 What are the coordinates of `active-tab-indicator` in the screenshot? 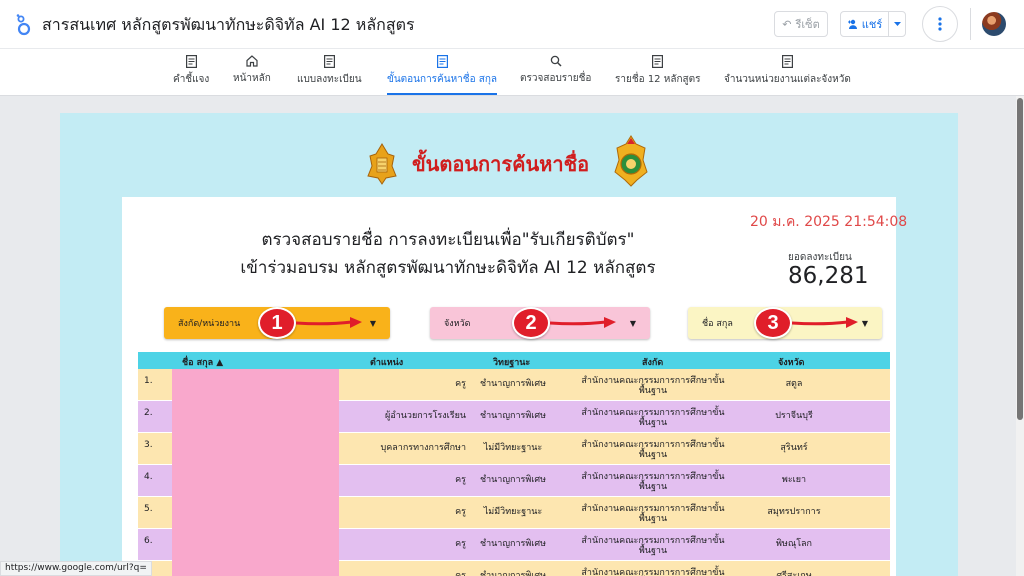 It's located at (442, 94).